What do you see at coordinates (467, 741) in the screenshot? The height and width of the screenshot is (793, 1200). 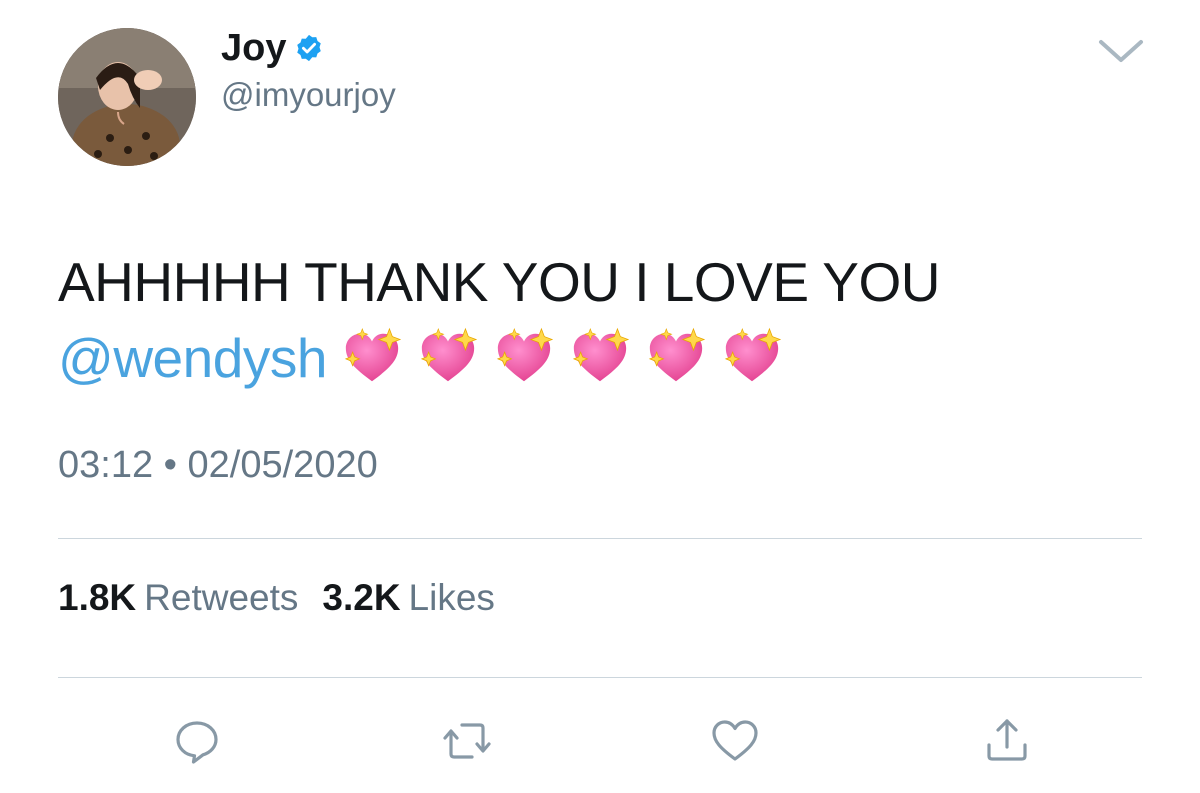 I see `retweet-icon` at bounding box center [467, 741].